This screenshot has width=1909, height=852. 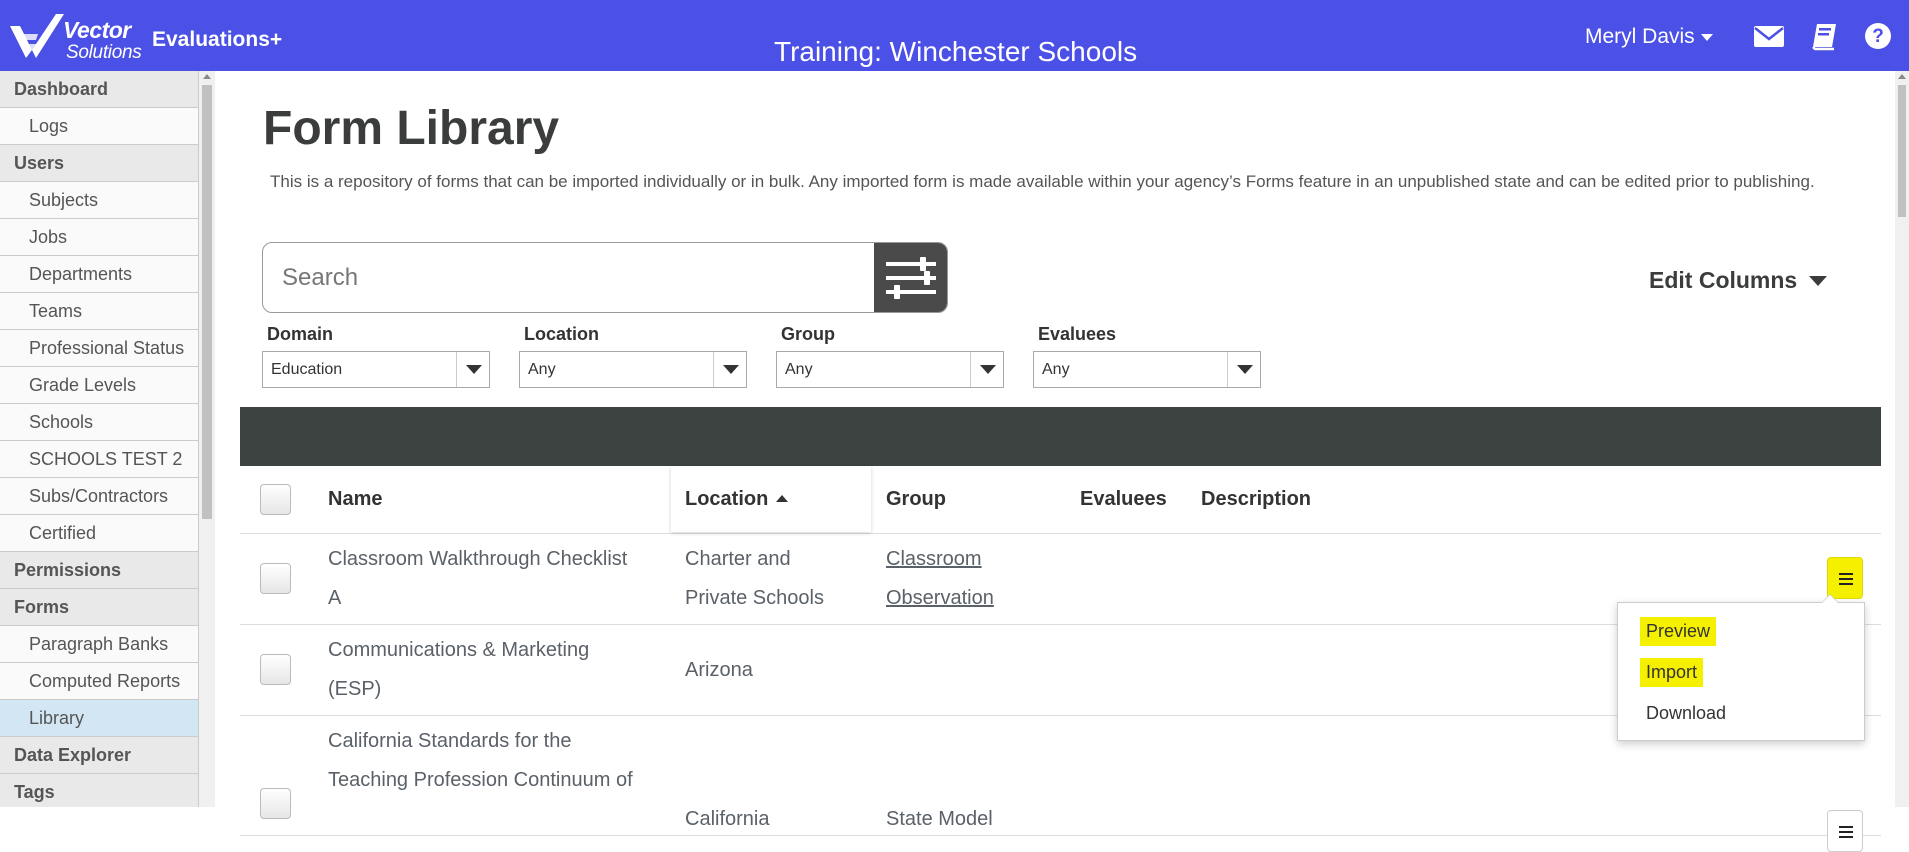 I want to click on help-icon: ?, so click(x=1879, y=36).